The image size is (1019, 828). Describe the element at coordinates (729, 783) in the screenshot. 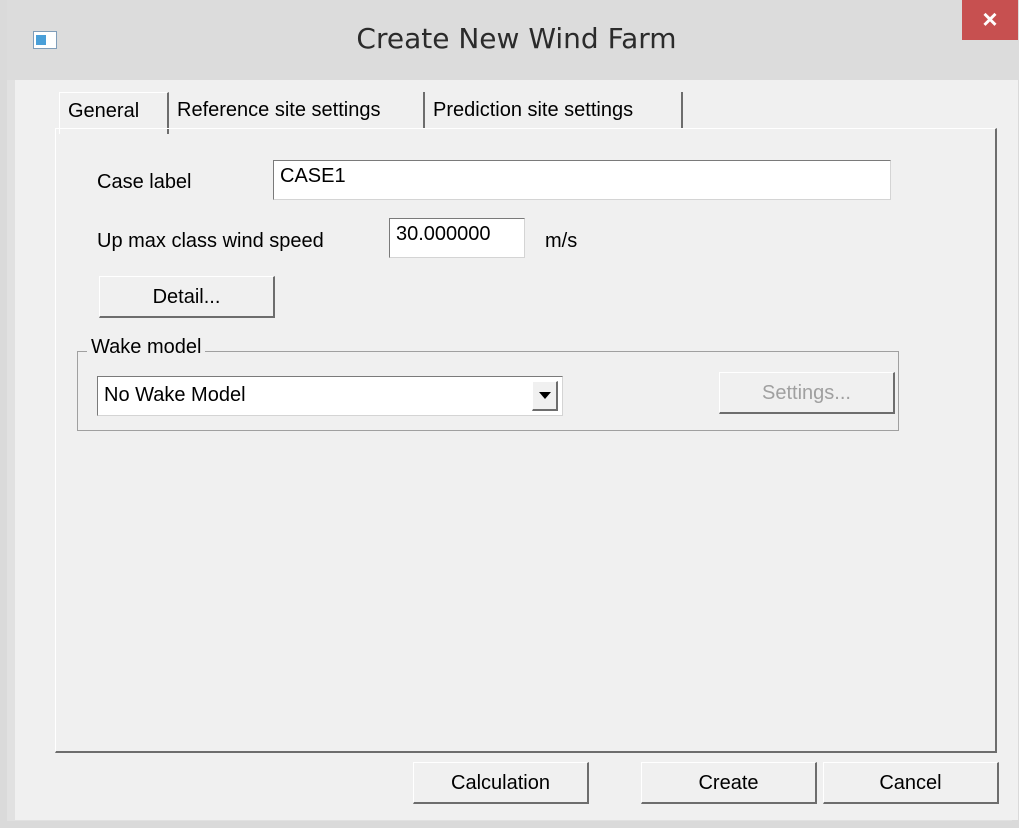

I see `create-button: Create` at that location.